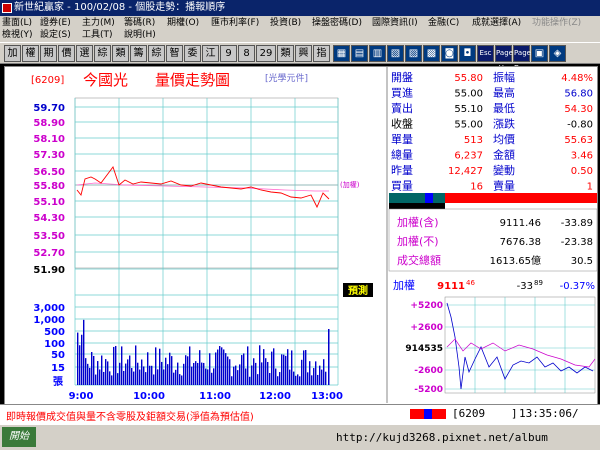  I want to click on menu-item-view: 檢視(Y), so click(17, 35).